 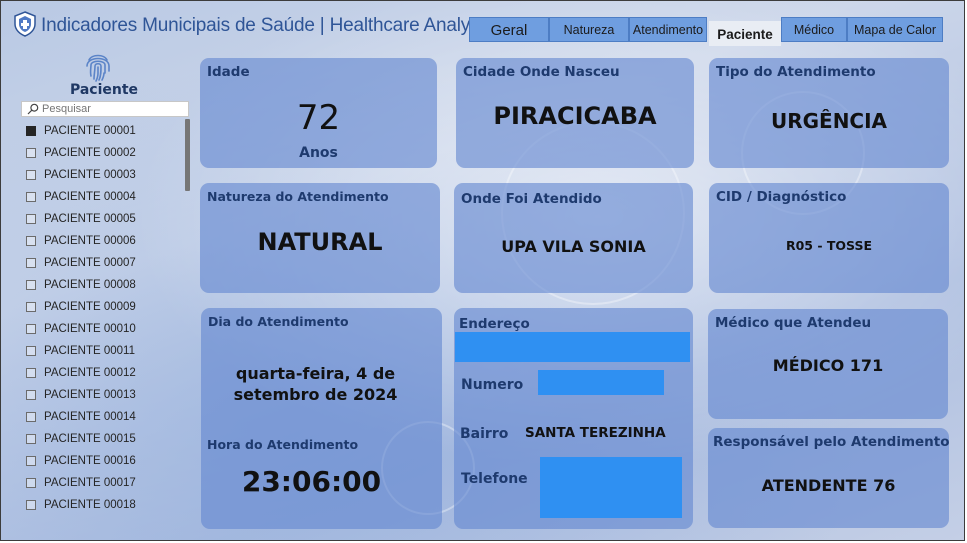 What do you see at coordinates (320, 242) in the screenshot?
I see `service-nature-value: NATURAL` at bounding box center [320, 242].